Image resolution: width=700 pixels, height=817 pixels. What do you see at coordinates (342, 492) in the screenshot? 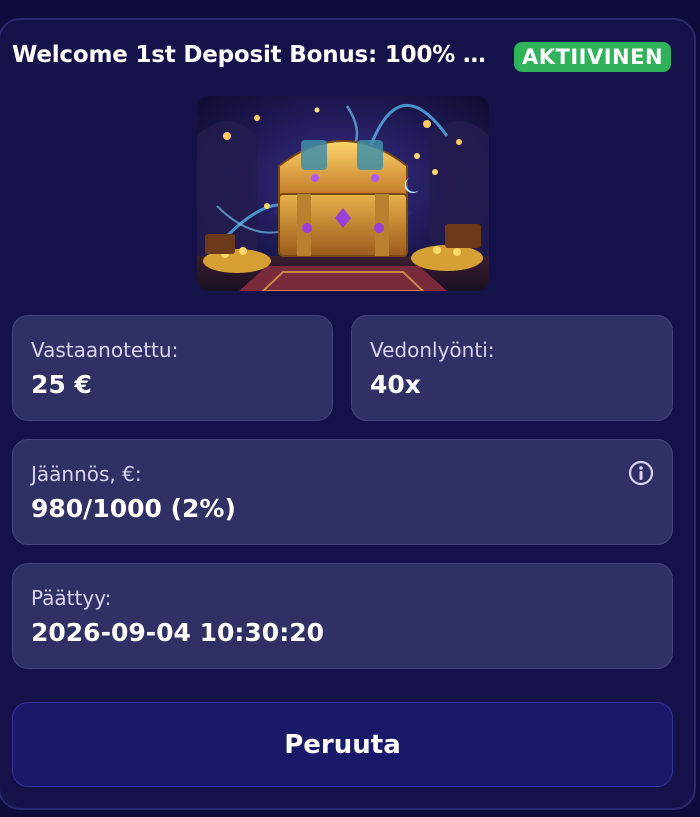
I see `balance-tile: Jäännös, €: 980/1000 (2%)` at bounding box center [342, 492].